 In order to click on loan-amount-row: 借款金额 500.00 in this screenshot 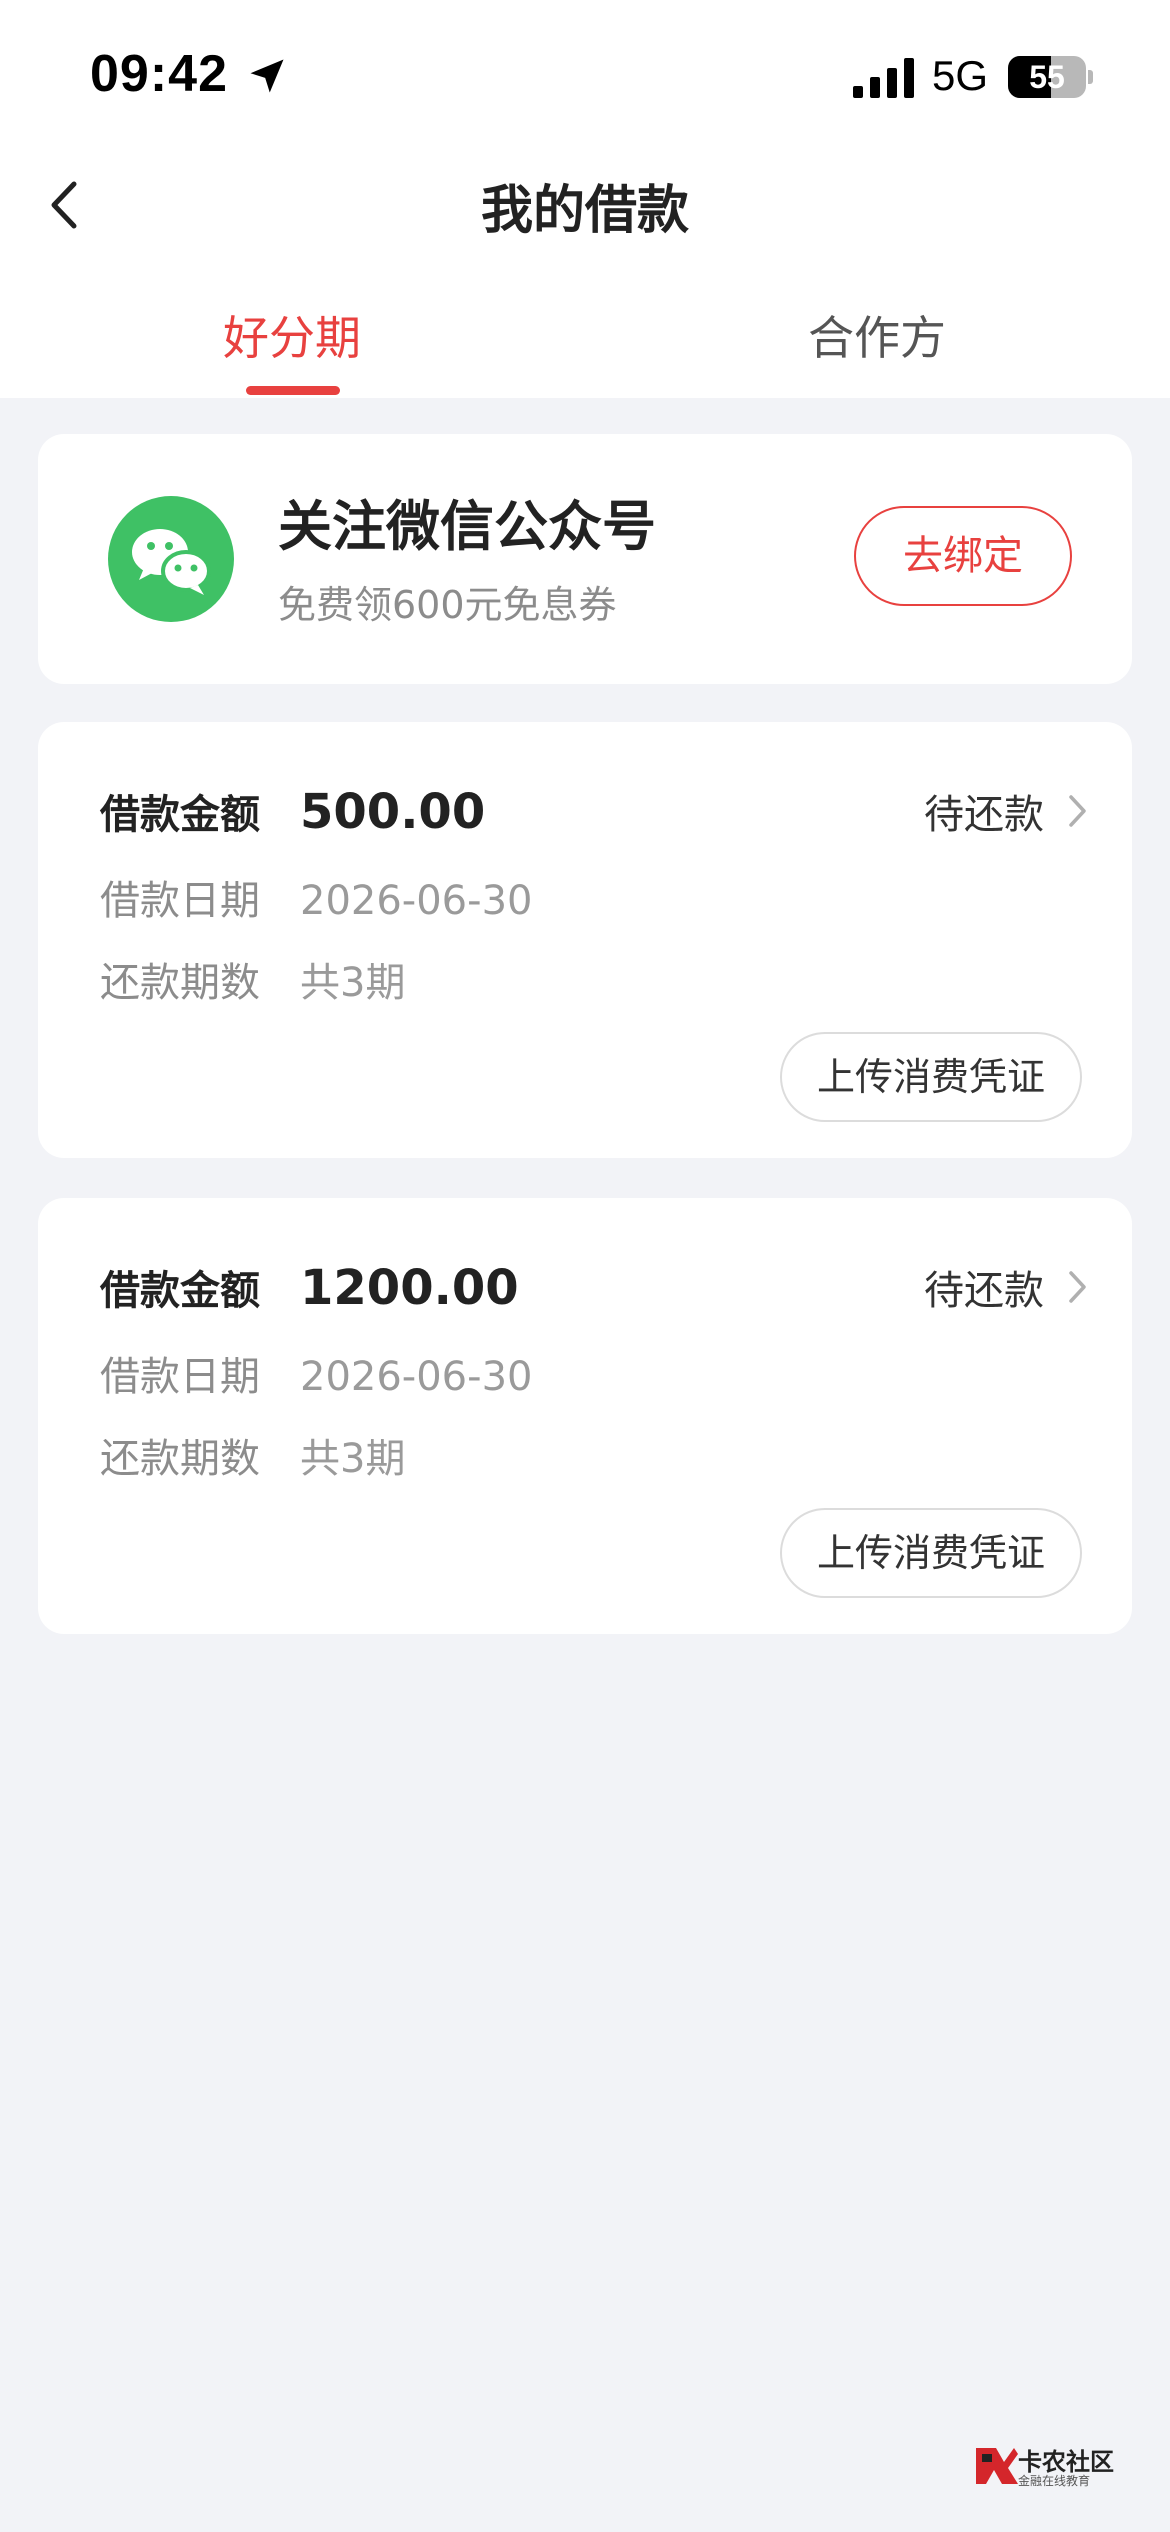, I will do `click(292, 811)`.